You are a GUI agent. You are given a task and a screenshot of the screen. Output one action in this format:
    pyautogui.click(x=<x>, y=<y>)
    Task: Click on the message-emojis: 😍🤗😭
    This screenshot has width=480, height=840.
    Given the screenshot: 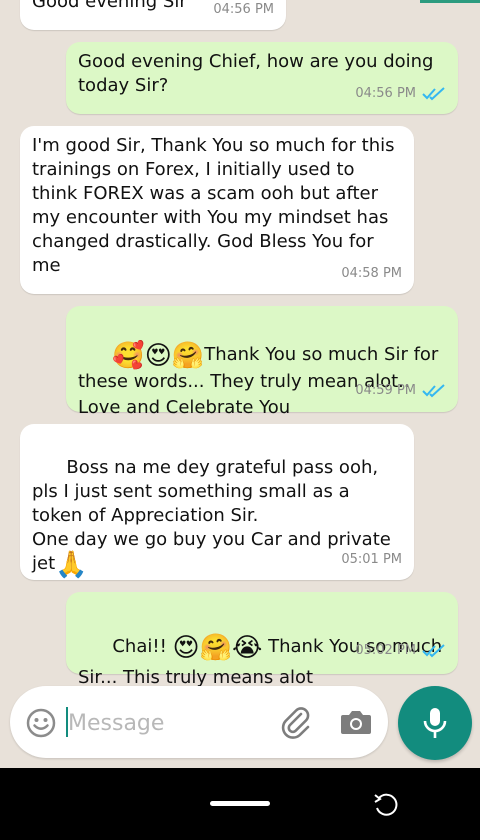 What is the action you would take?
    pyautogui.click(x=217, y=648)
    